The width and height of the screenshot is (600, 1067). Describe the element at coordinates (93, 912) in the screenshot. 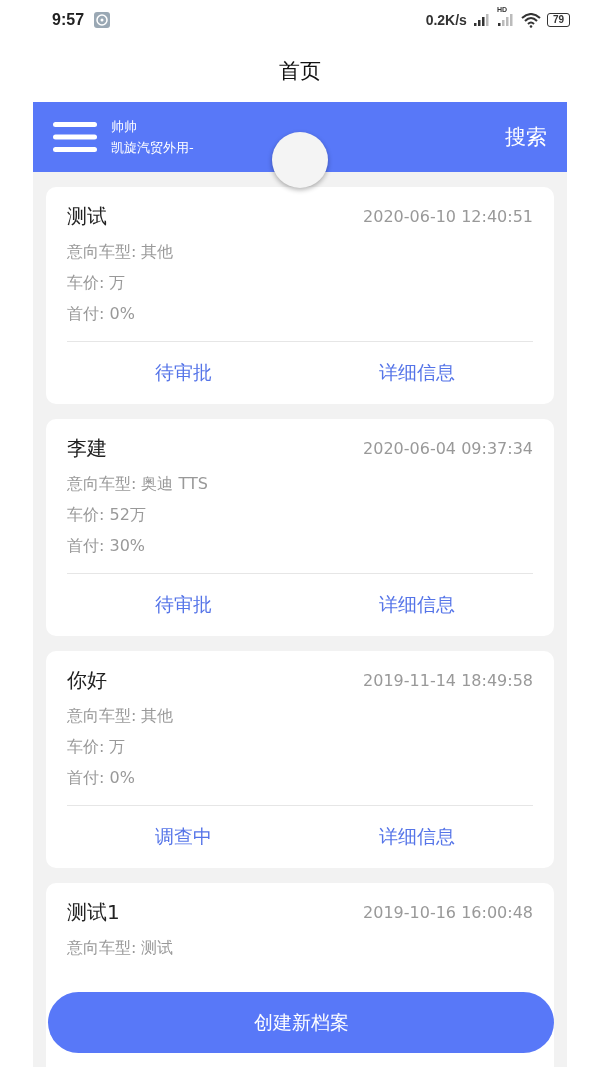

I see `customer-name: 测试1` at that location.